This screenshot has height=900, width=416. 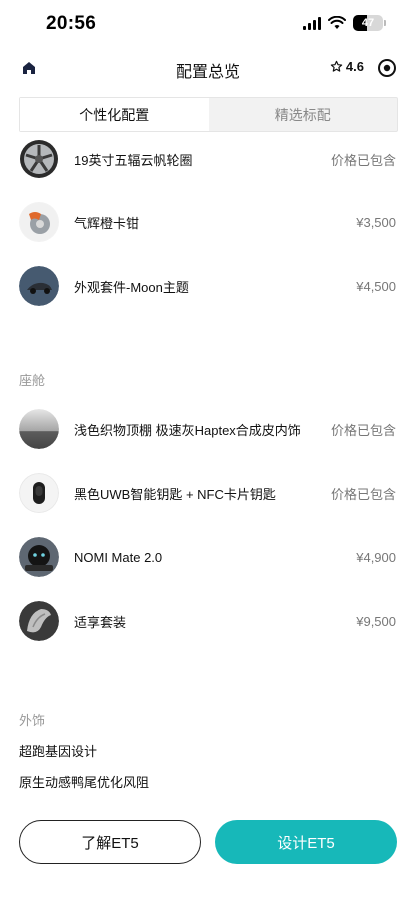 I want to click on tab-personalized: 个性化配置, so click(x=114, y=114).